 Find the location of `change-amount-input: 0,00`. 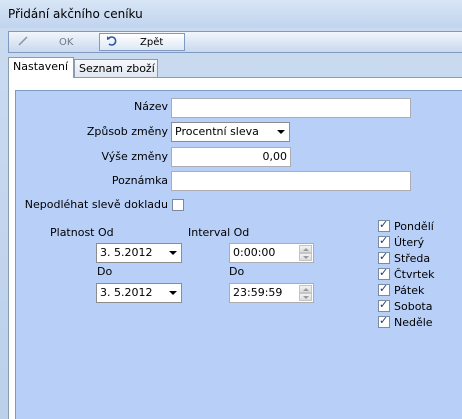

change-amount-input: 0,00 is located at coordinates (231, 157).